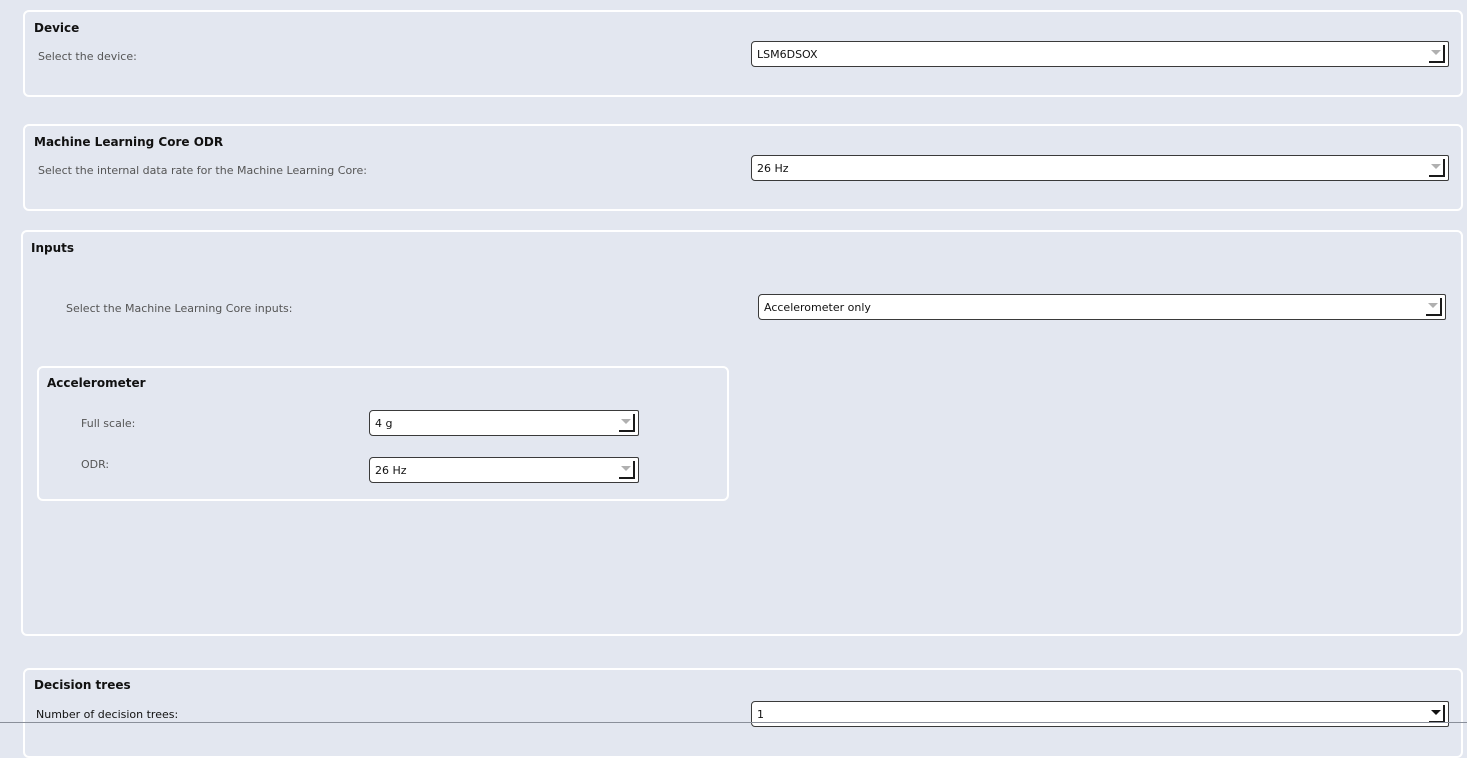  Describe the element at coordinates (504, 423) in the screenshot. I see `full-scale-select: 4 g` at that location.